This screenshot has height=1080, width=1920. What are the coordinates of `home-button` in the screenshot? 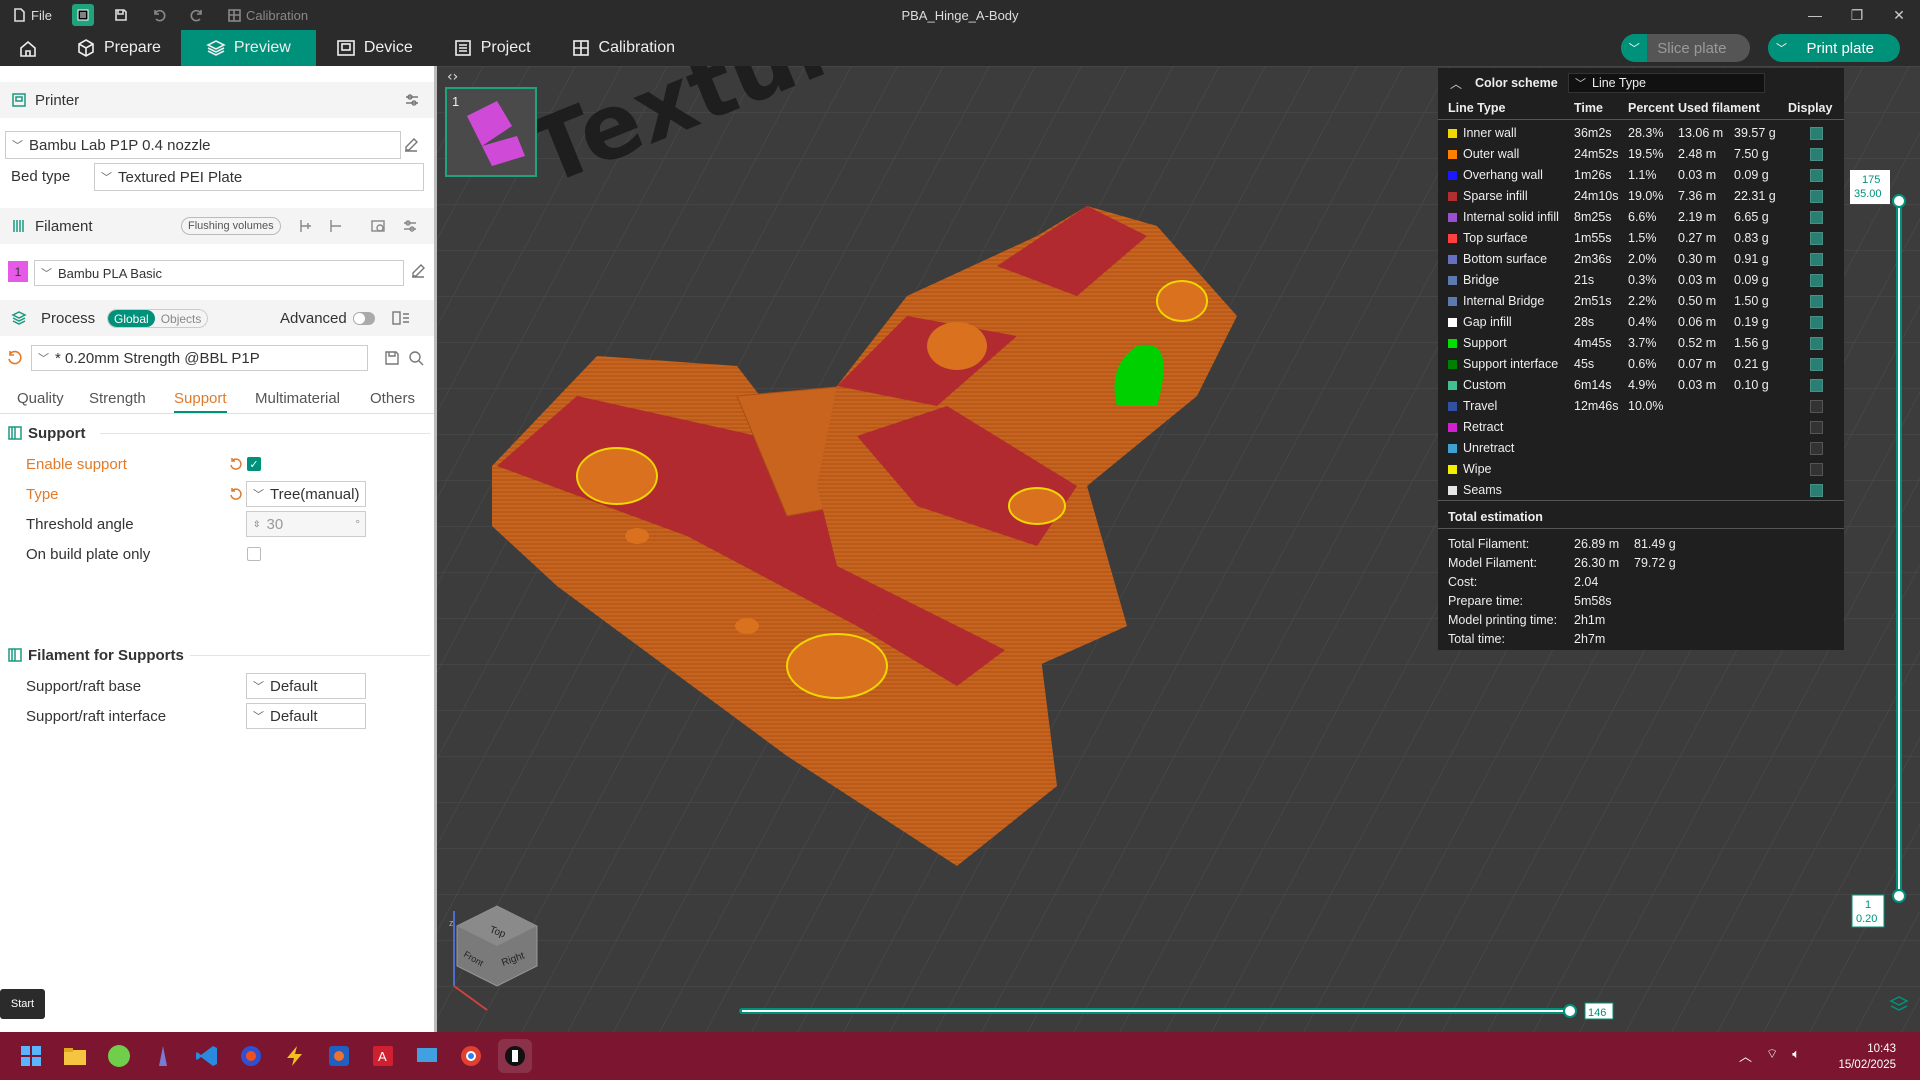 It's located at (28, 48).